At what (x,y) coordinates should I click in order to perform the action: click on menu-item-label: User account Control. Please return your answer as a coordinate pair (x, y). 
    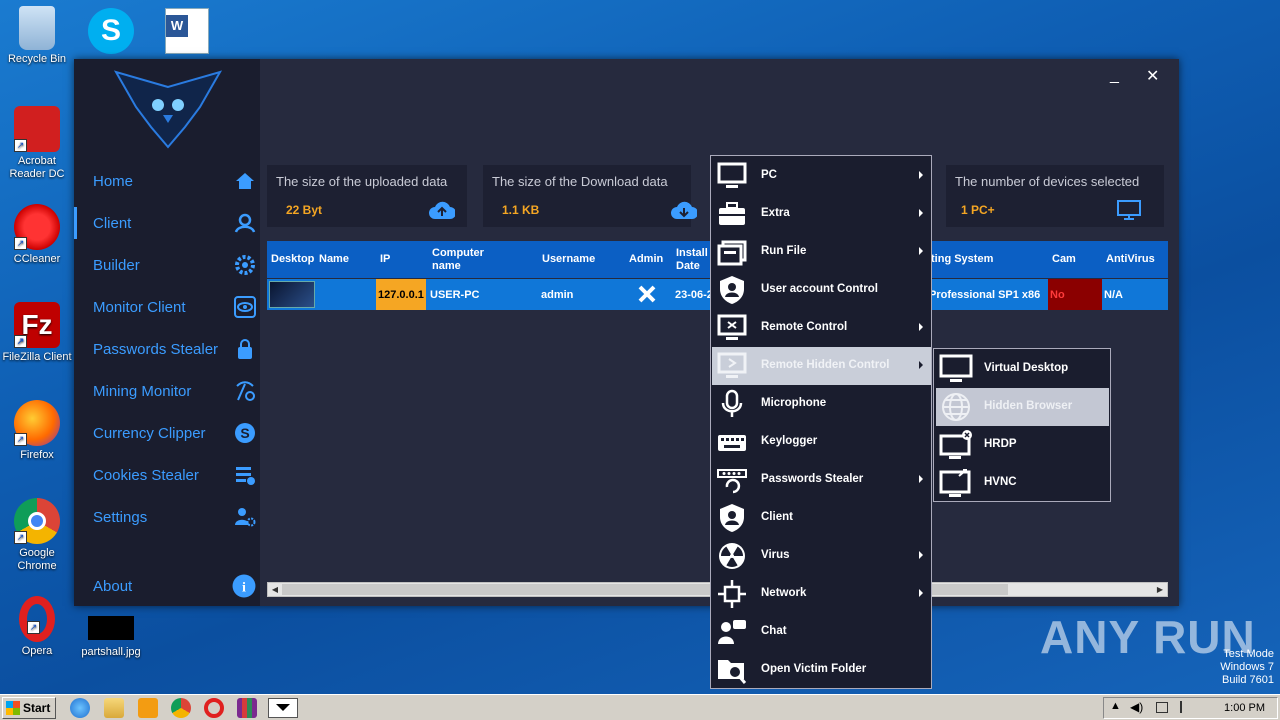
    Looking at the image, I should click on (819, 289).